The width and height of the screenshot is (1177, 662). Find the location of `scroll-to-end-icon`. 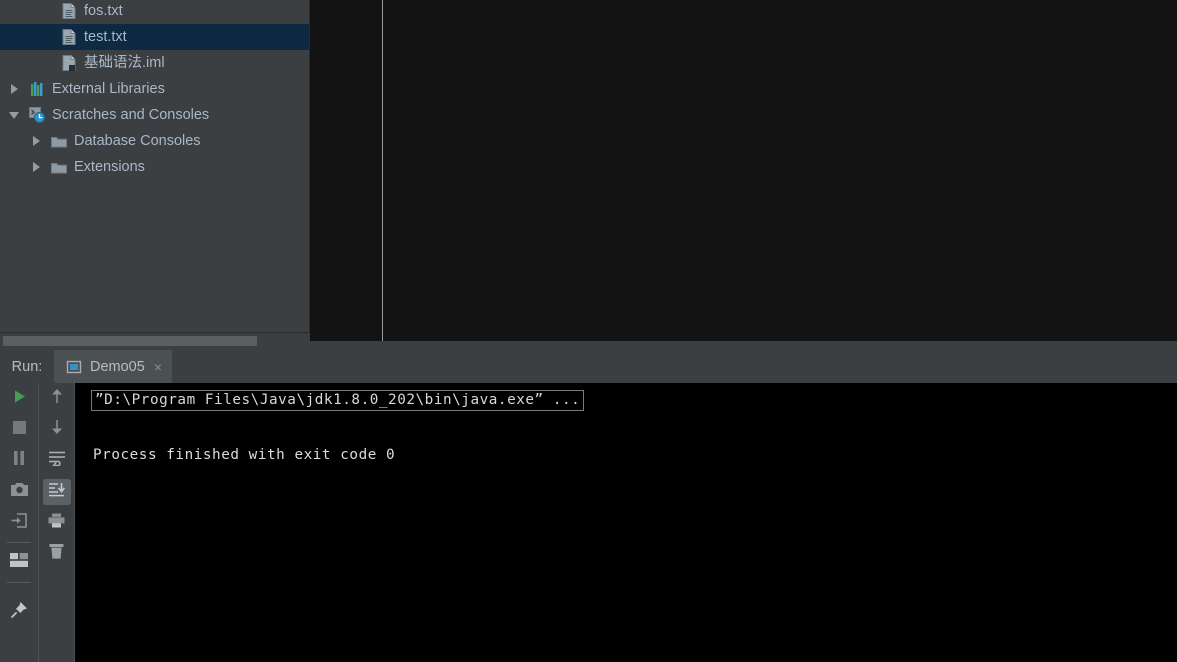

scroll-to-end-icon is located at coordinates (57, 492).